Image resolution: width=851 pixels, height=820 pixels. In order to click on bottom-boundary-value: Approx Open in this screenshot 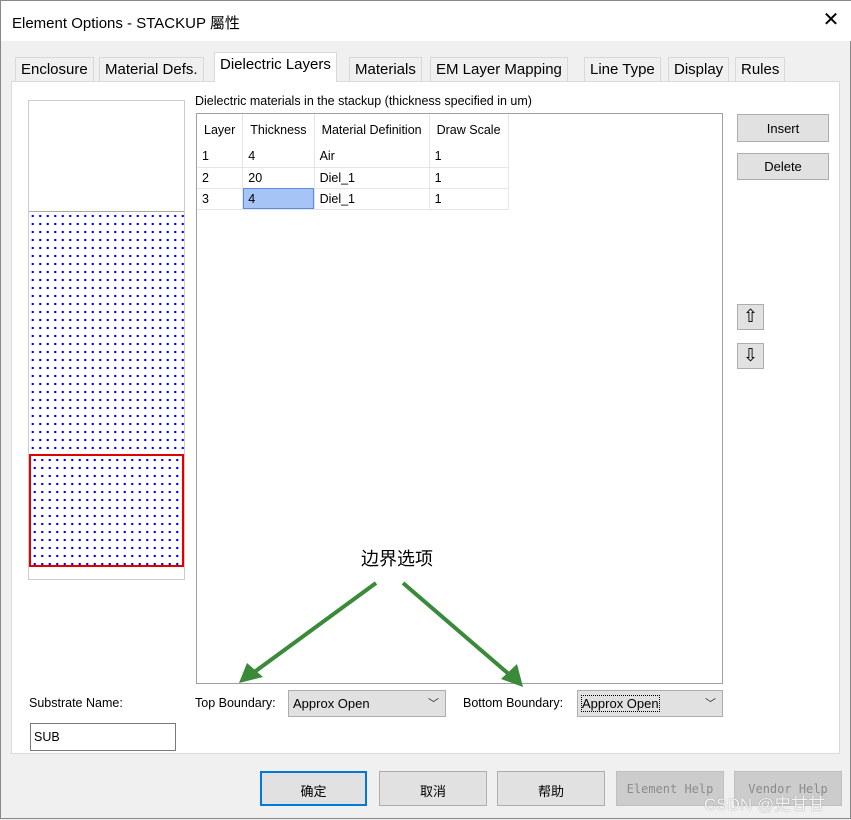, I will do `click(620, 703)`.